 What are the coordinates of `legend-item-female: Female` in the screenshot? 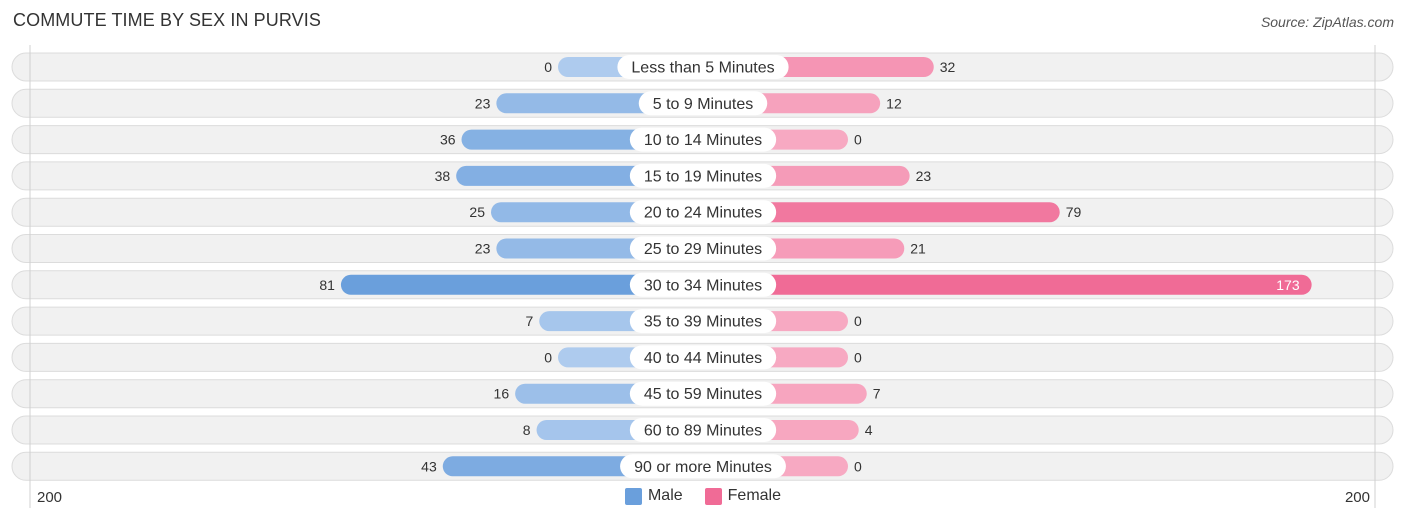 It's located at (743, 496).